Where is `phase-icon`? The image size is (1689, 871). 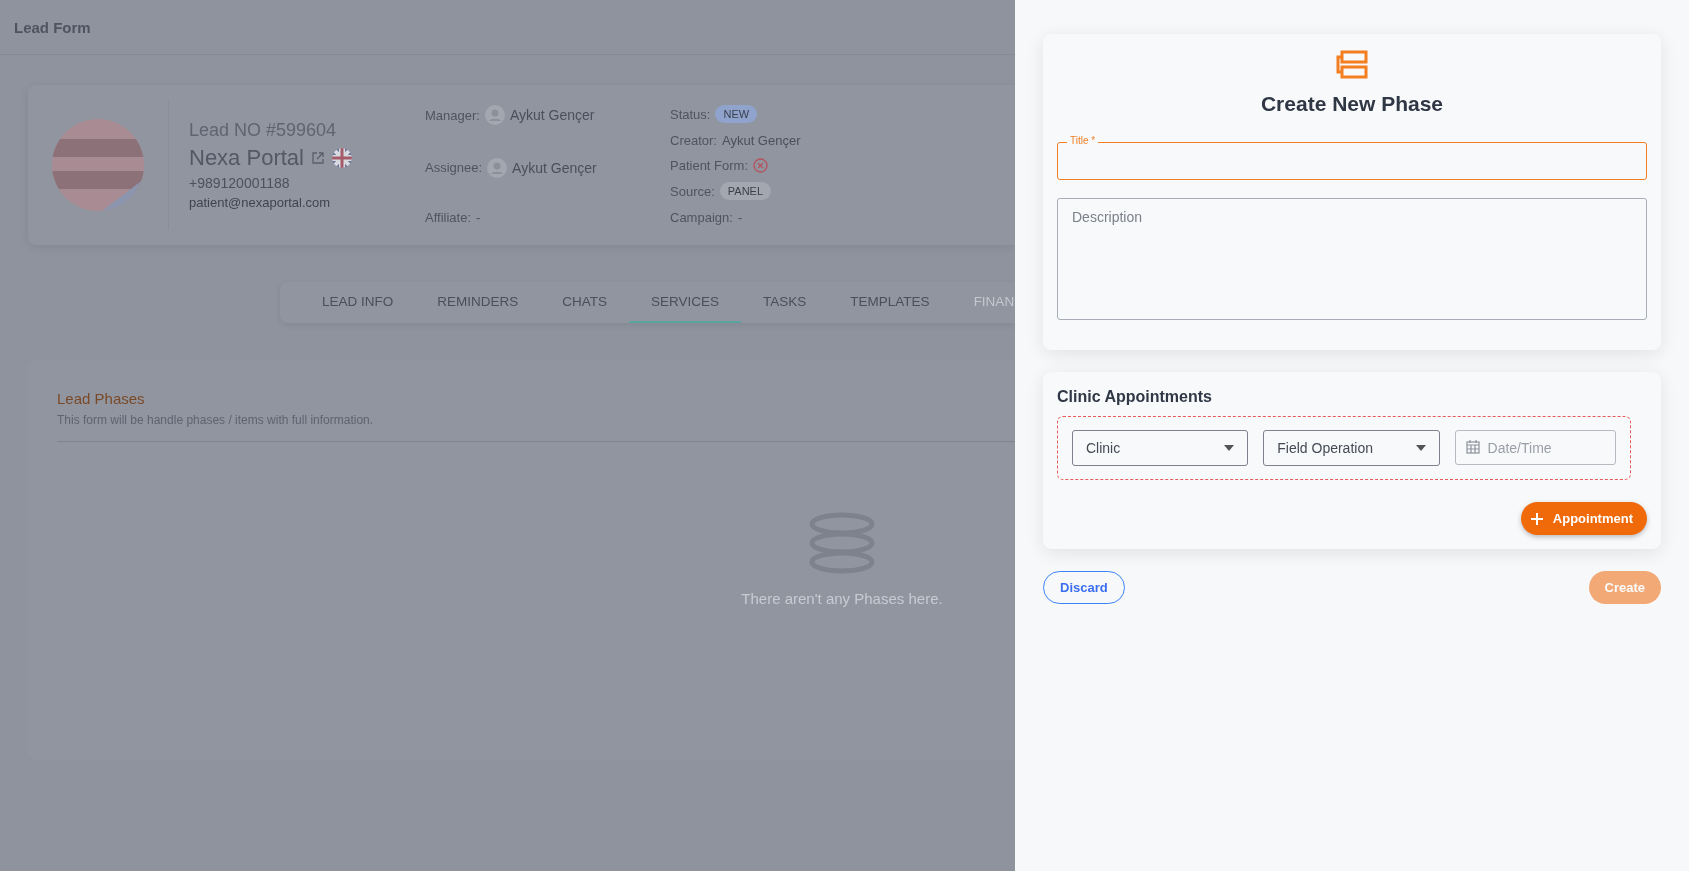
phase-icon is located at coordinates (1352, 65).